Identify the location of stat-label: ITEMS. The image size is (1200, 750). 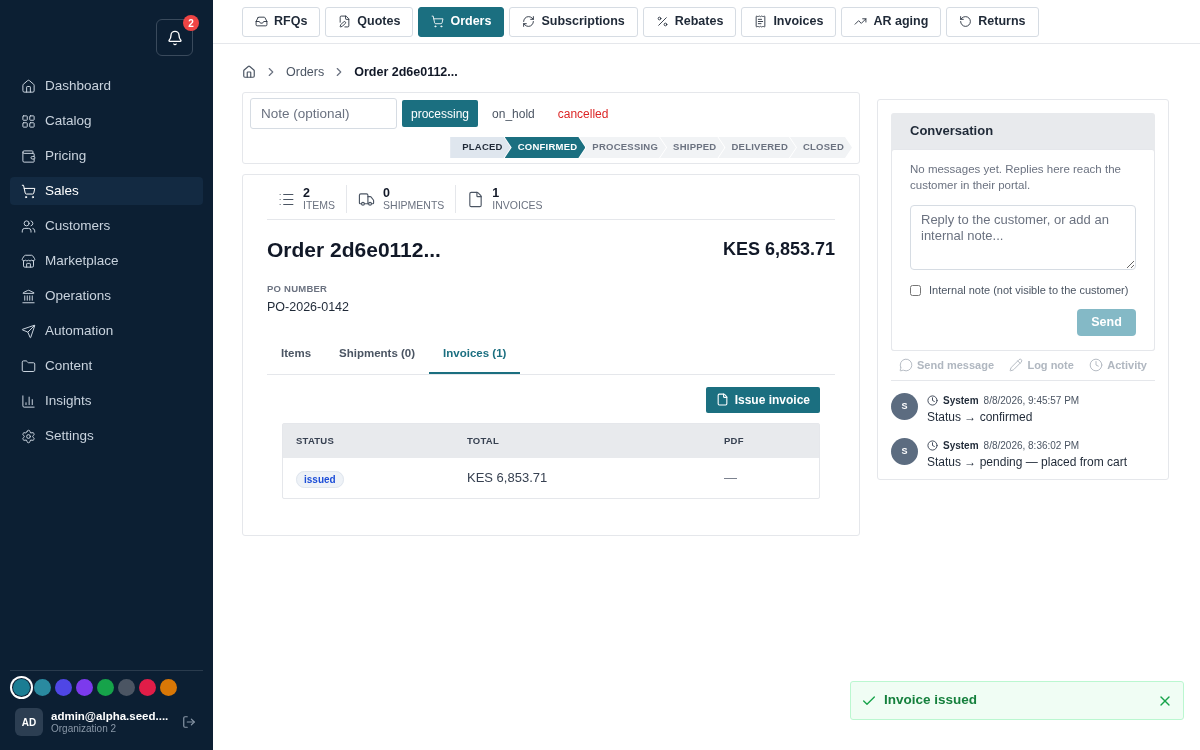
(319, 206).